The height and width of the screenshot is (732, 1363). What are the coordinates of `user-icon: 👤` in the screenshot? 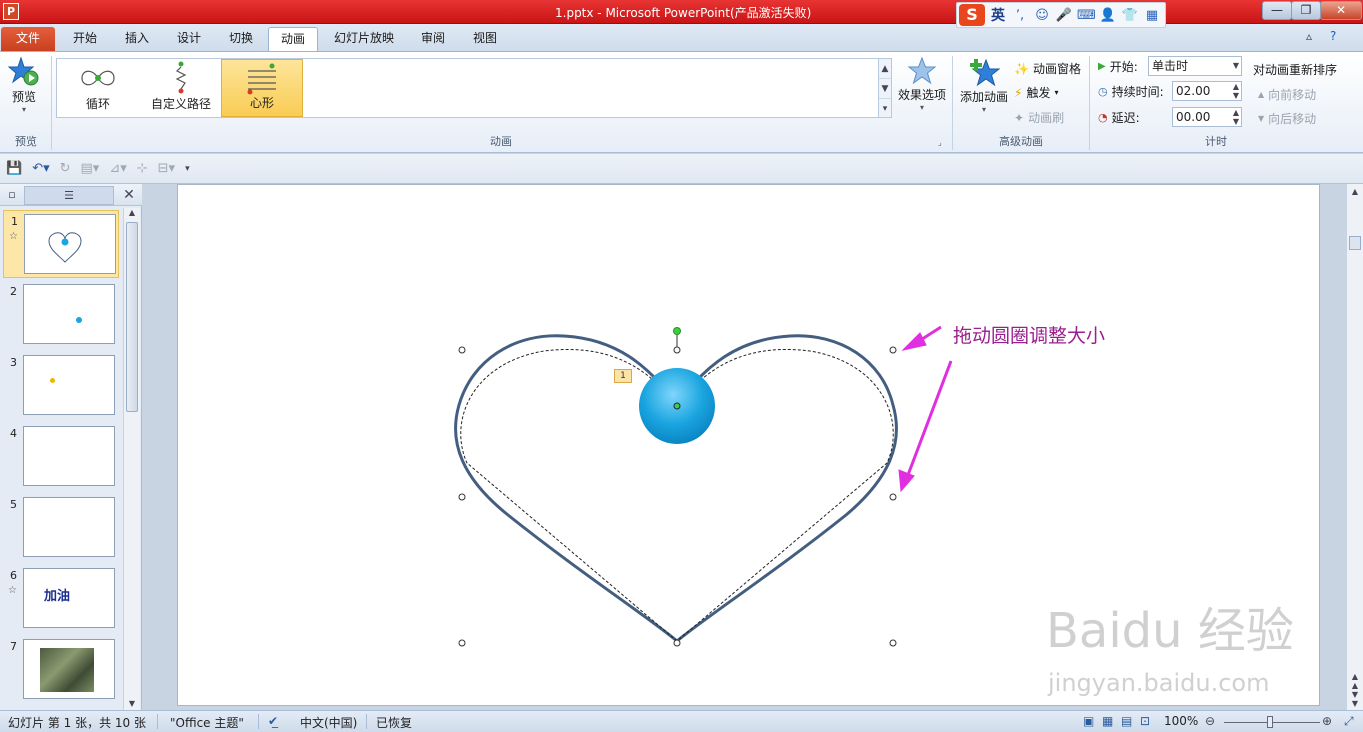 It's located at (1108, 15).